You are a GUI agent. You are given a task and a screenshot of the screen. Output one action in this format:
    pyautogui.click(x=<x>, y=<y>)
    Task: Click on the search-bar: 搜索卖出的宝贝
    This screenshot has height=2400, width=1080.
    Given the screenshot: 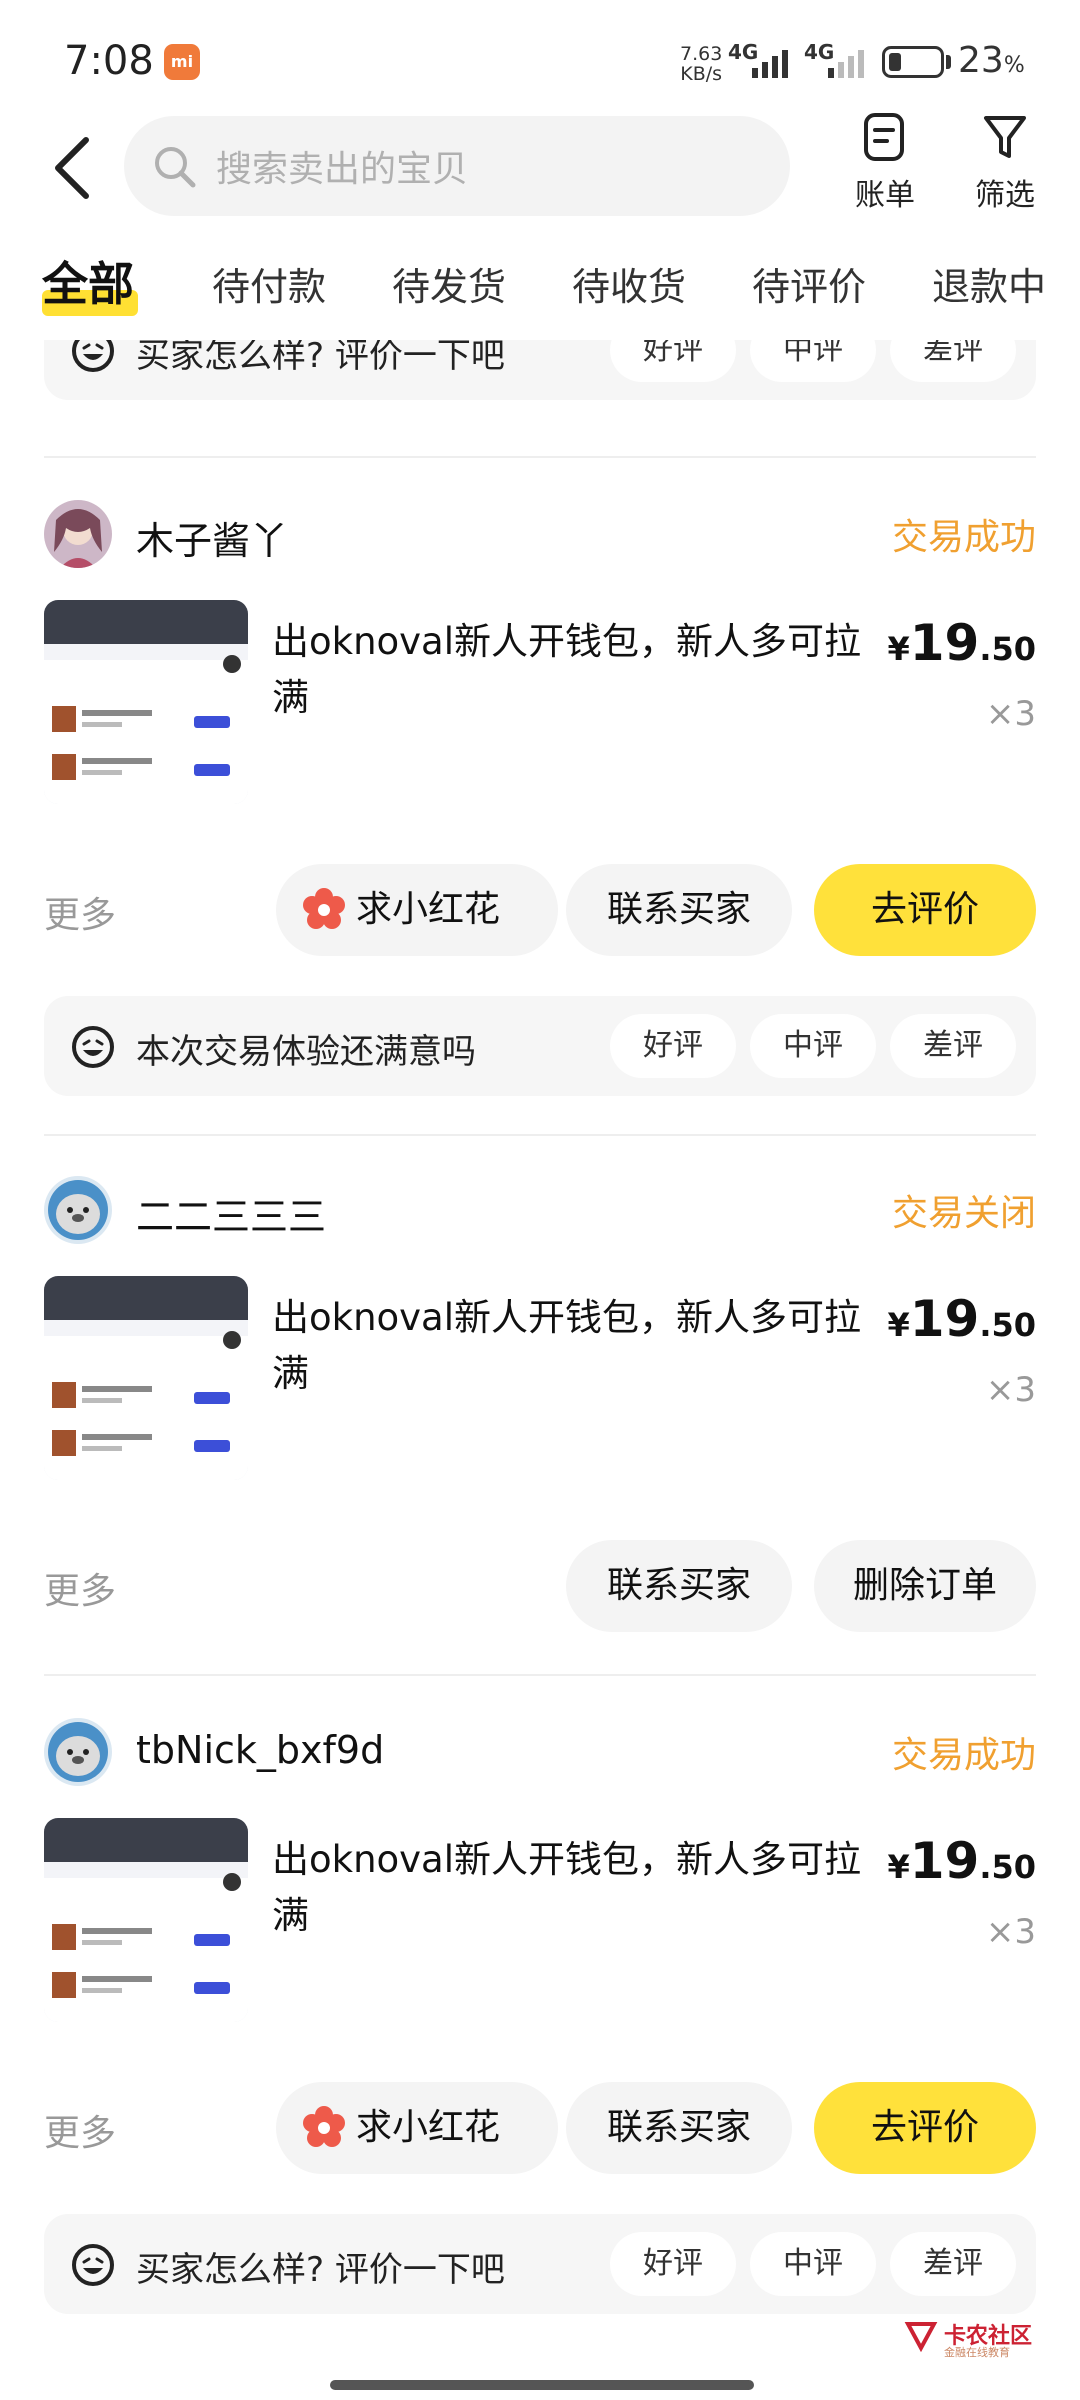 What is the action you would take?
    pyautogui.click(x=457, y=166)
    